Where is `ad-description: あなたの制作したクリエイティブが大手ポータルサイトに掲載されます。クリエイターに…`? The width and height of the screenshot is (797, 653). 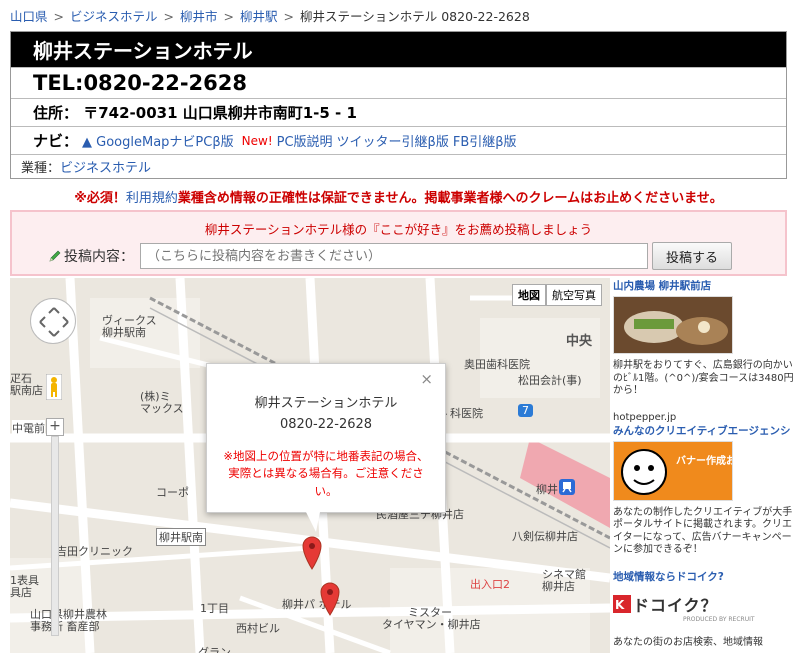 ad-description: あなたの制作したクリエイティブが大手ポータルサイトに掲載されます。クリエイターに… is located at coordinates (703, 531).